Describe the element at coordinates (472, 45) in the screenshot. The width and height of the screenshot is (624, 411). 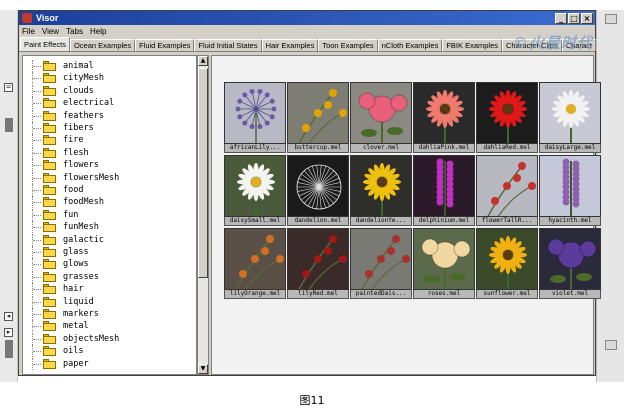
I see `tab-fbik-examples: FBIK Examples` at that location.